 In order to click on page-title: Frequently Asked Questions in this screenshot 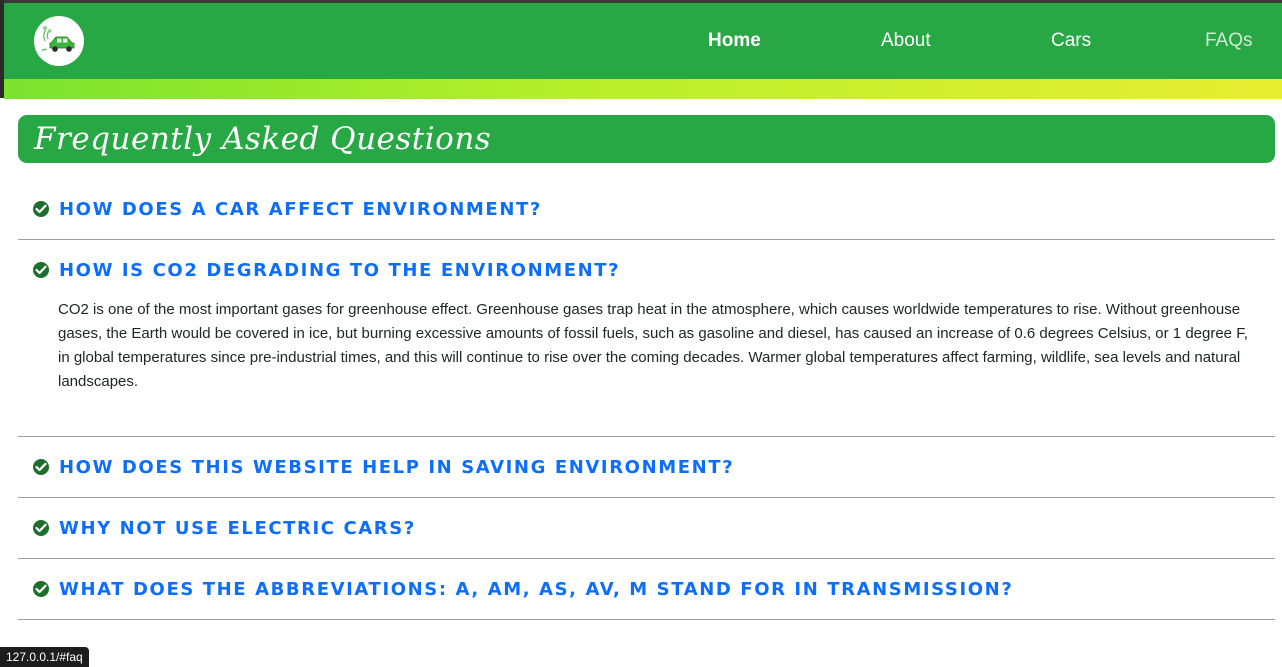, I will do `click(263, 139)`.